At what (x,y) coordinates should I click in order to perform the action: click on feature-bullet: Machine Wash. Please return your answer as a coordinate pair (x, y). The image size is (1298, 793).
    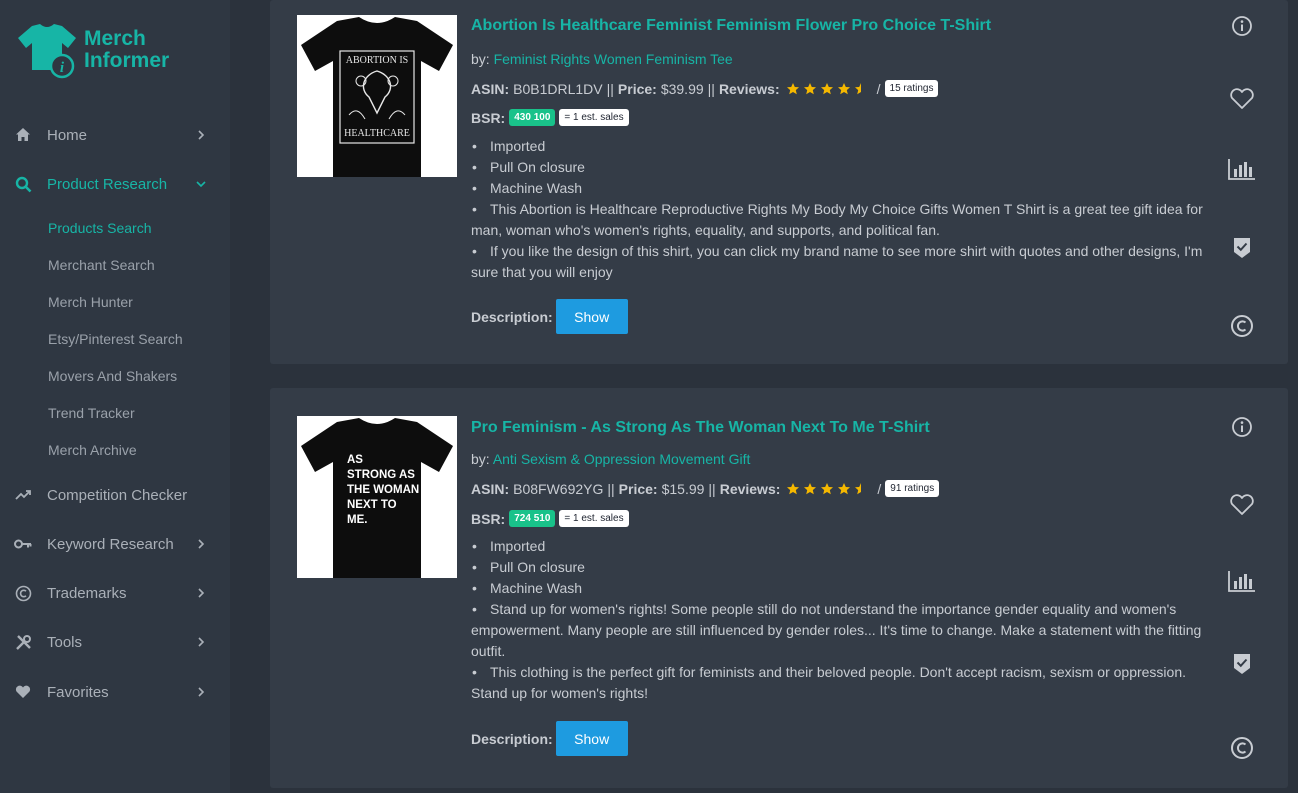
    Looking at the image, I should click on (838, 588).